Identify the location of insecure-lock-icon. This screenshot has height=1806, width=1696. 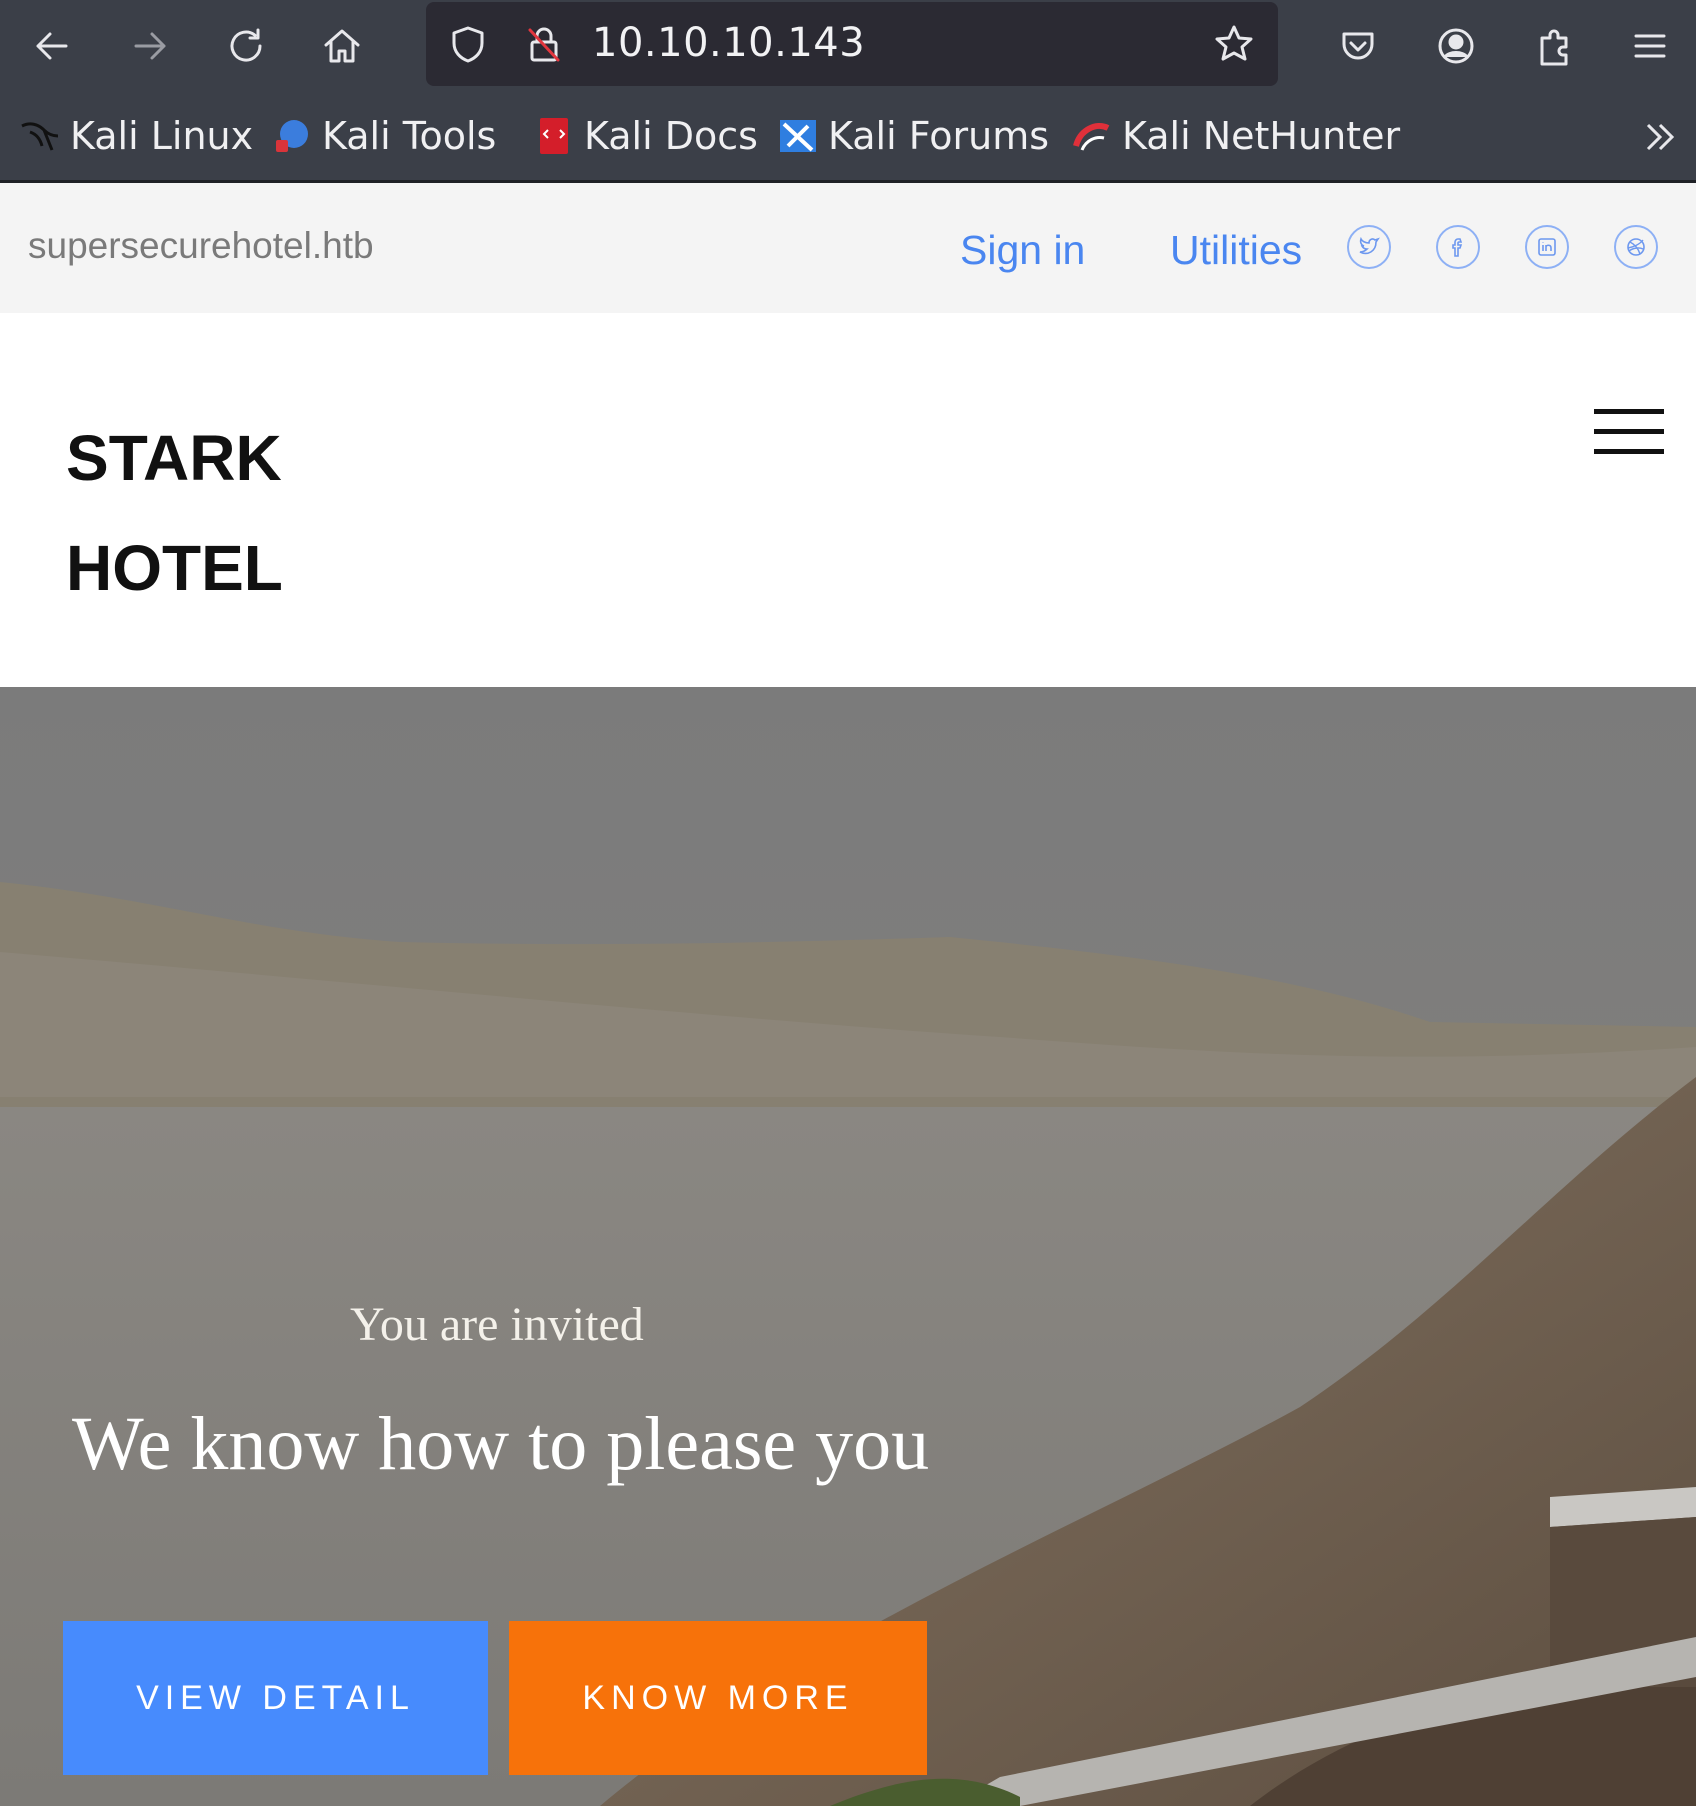
(544, 44).